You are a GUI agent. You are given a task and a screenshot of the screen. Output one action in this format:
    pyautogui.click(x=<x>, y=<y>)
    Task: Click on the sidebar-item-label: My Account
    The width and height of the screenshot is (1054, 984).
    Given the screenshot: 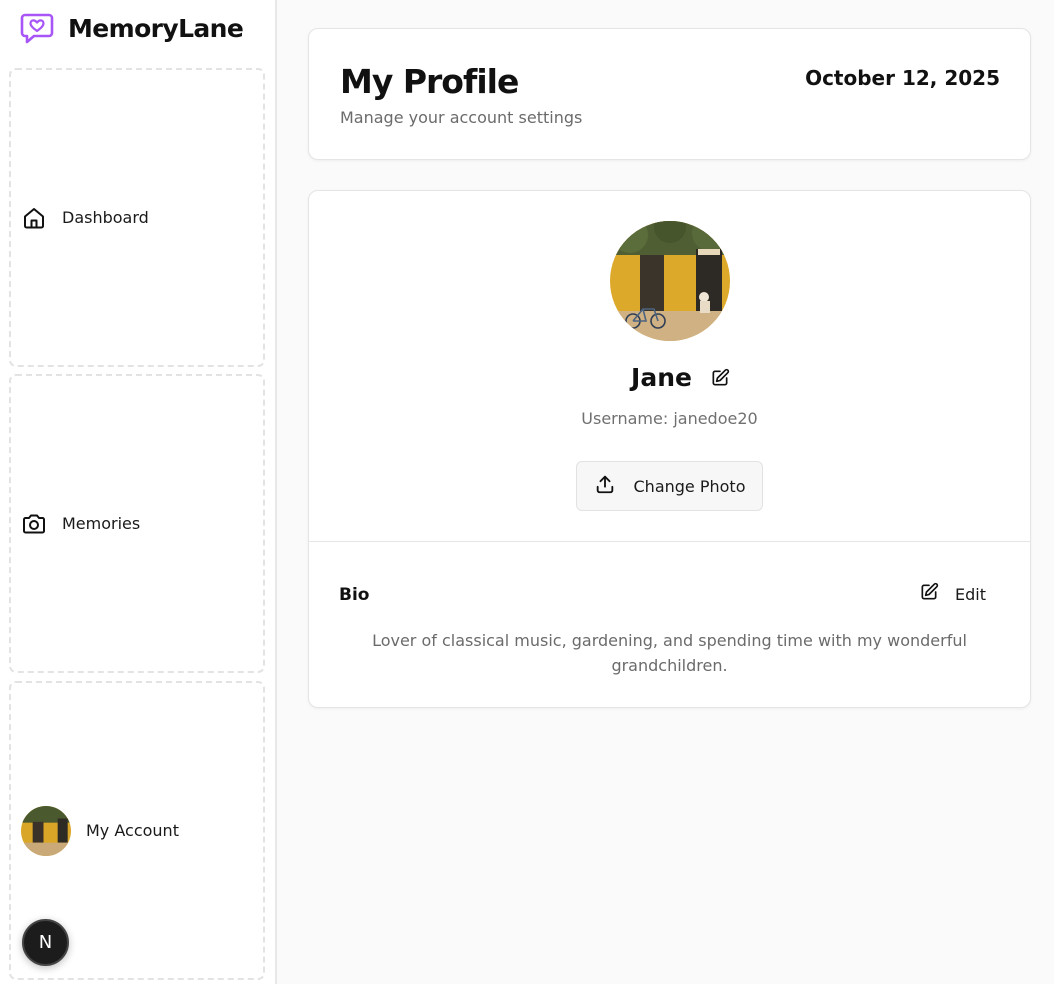 What is the action you would take?
    pyautogui.click(x=132, y=830)
    